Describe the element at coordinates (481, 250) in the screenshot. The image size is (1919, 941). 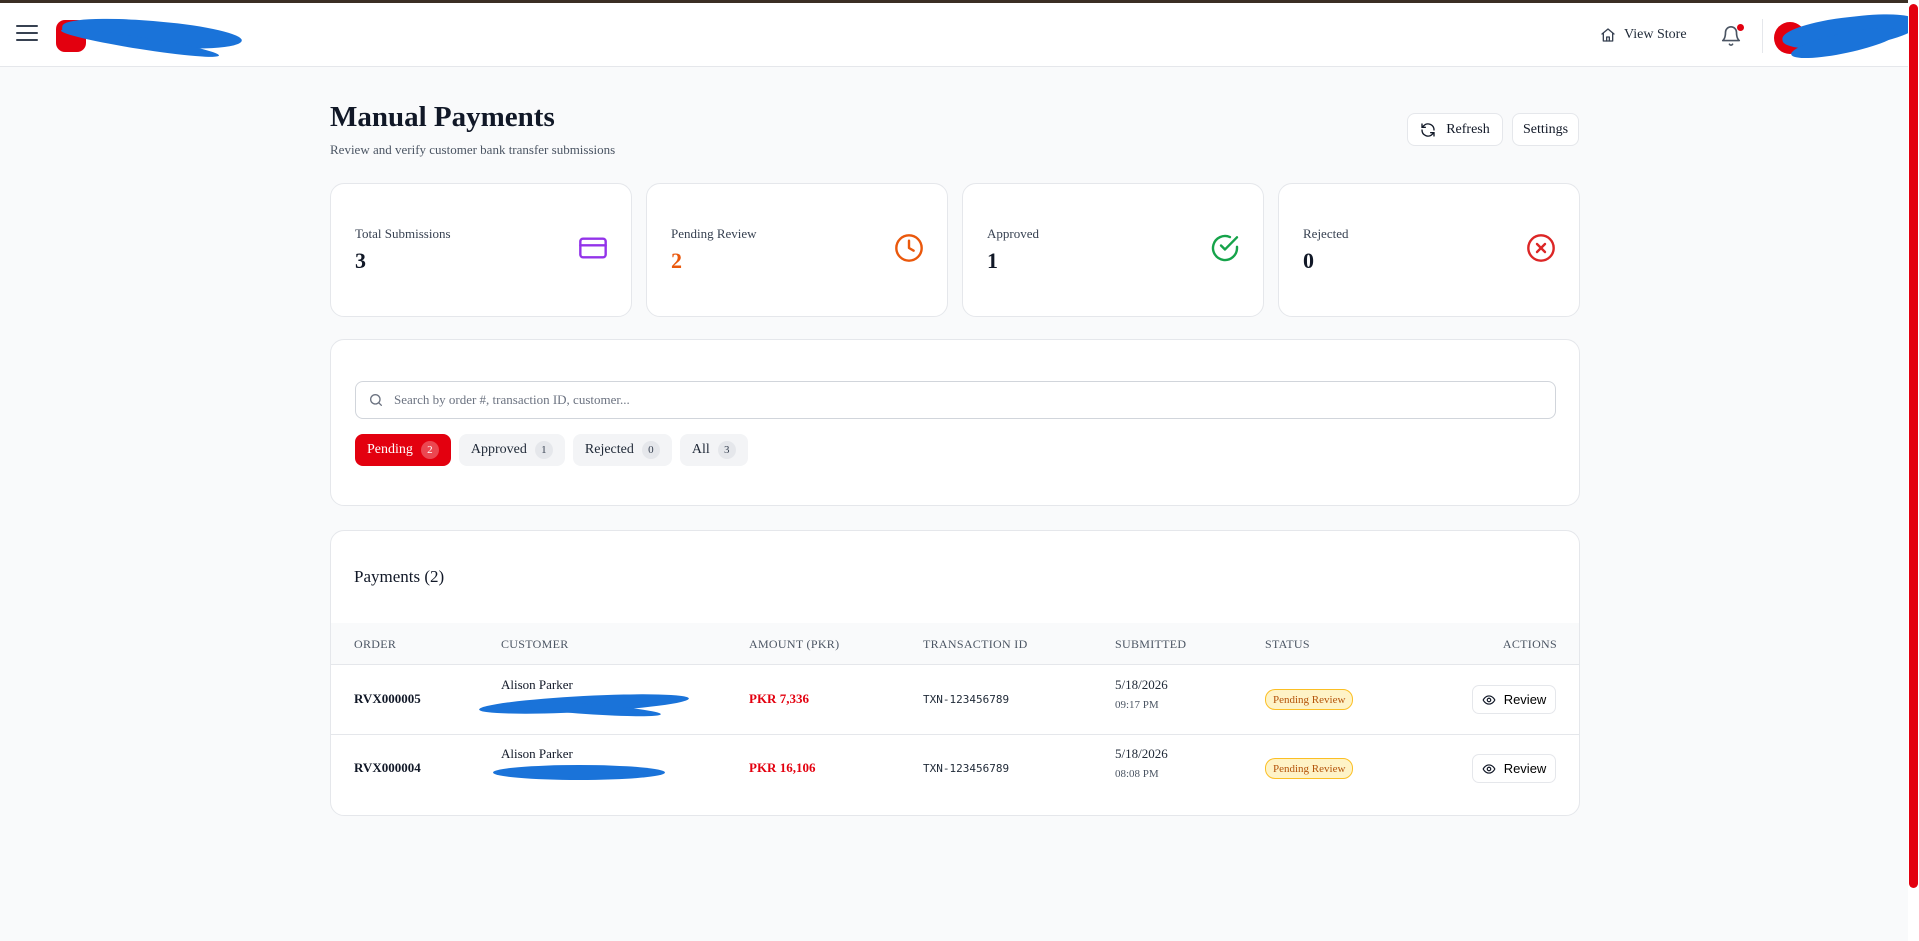
I see `stat-card-total: Total Submissions 3` at that location.